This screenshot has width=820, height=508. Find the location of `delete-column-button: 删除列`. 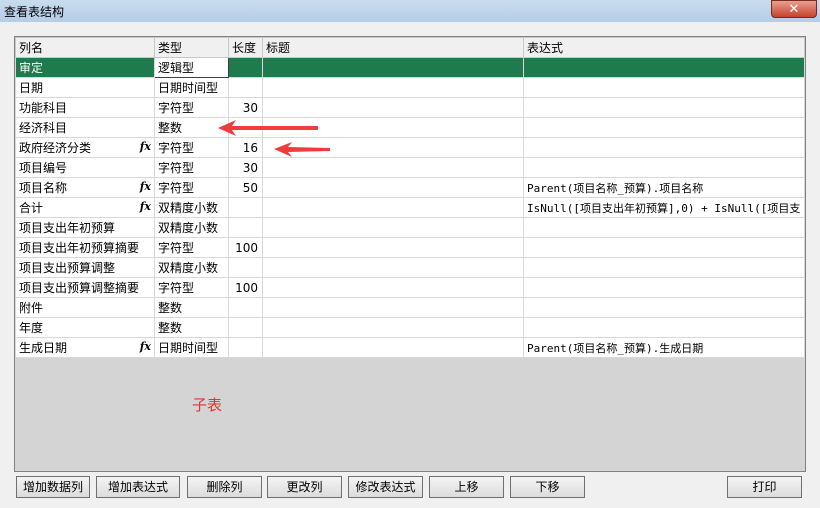

delete-column-button: 删除列 is located at coordinates (224, 487).